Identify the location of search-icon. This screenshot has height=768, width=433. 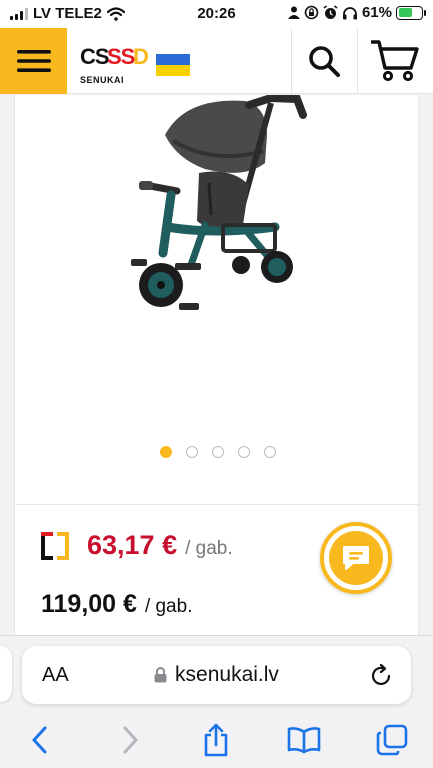
(324, 61).